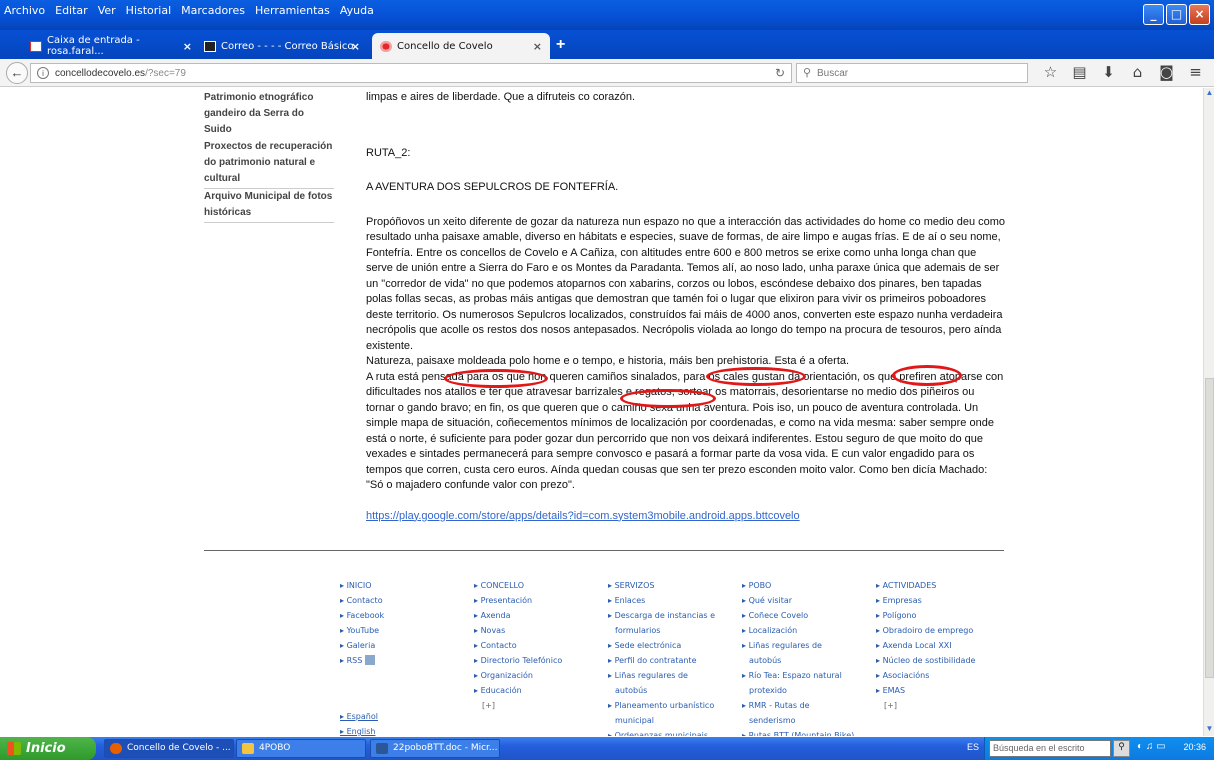 The width and height of the screenshot is (1214, 760). What do you see at coordinates (804, 615) in the screenshot?
I see `footer-link: ▸ Coñece Covelo` at bounding box center [804, 615].